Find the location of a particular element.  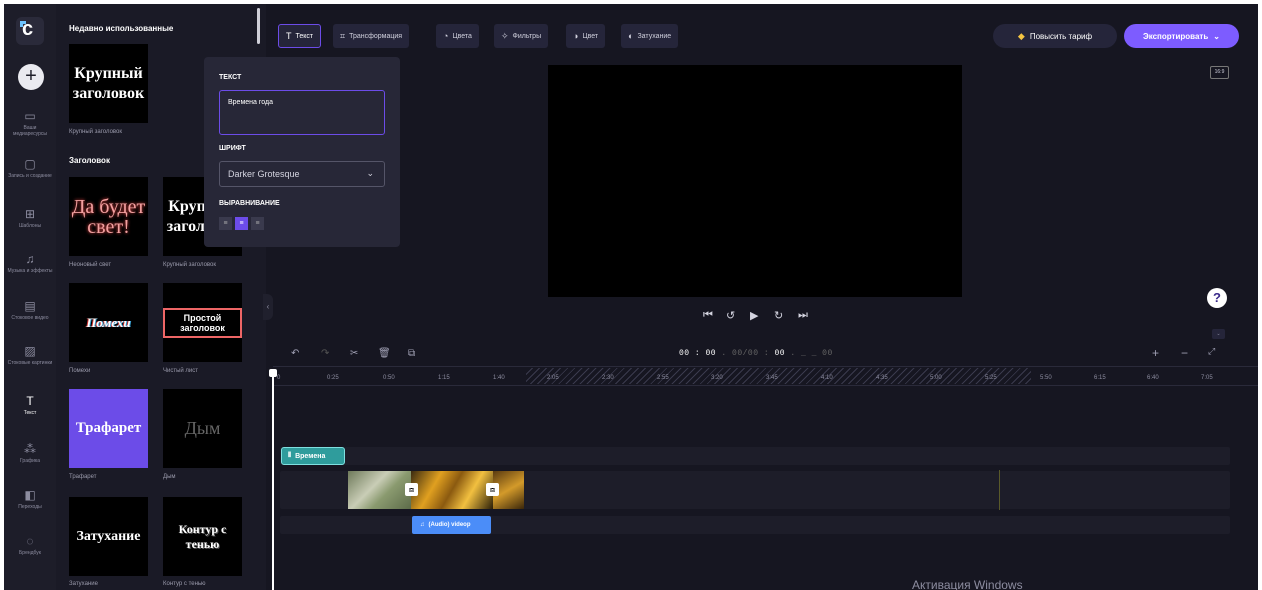

title-tile: Трафарет is located at coordinates (108, 428).